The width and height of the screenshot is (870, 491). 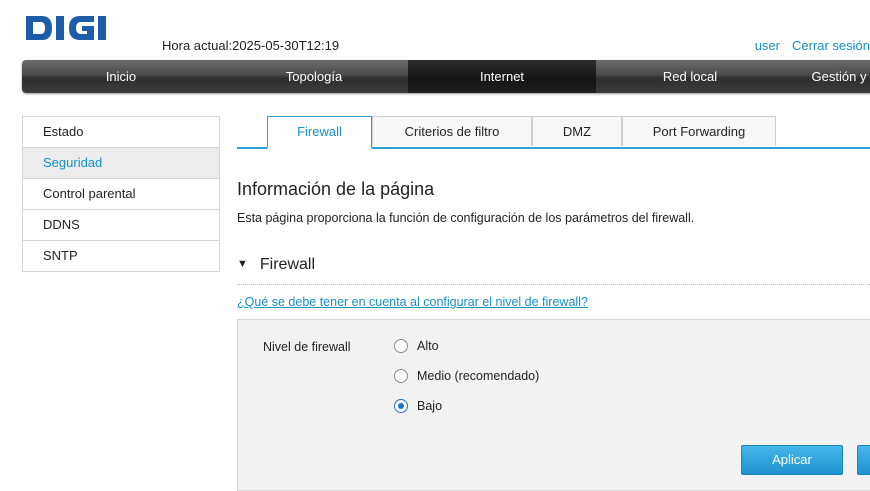 What do you see at coordinates (502, 76) in the screenshot?
I see `nav-item-internet: Internet` at bounding box center [502, 76].